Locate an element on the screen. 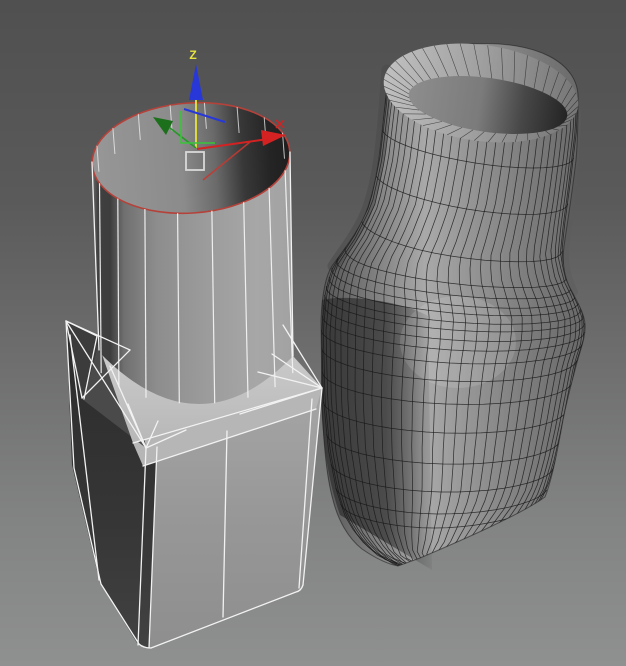 Image resolution: width=626 pixels, height=666 pixels. gizmo-z-label: Z is located at coordinates (192, 55).